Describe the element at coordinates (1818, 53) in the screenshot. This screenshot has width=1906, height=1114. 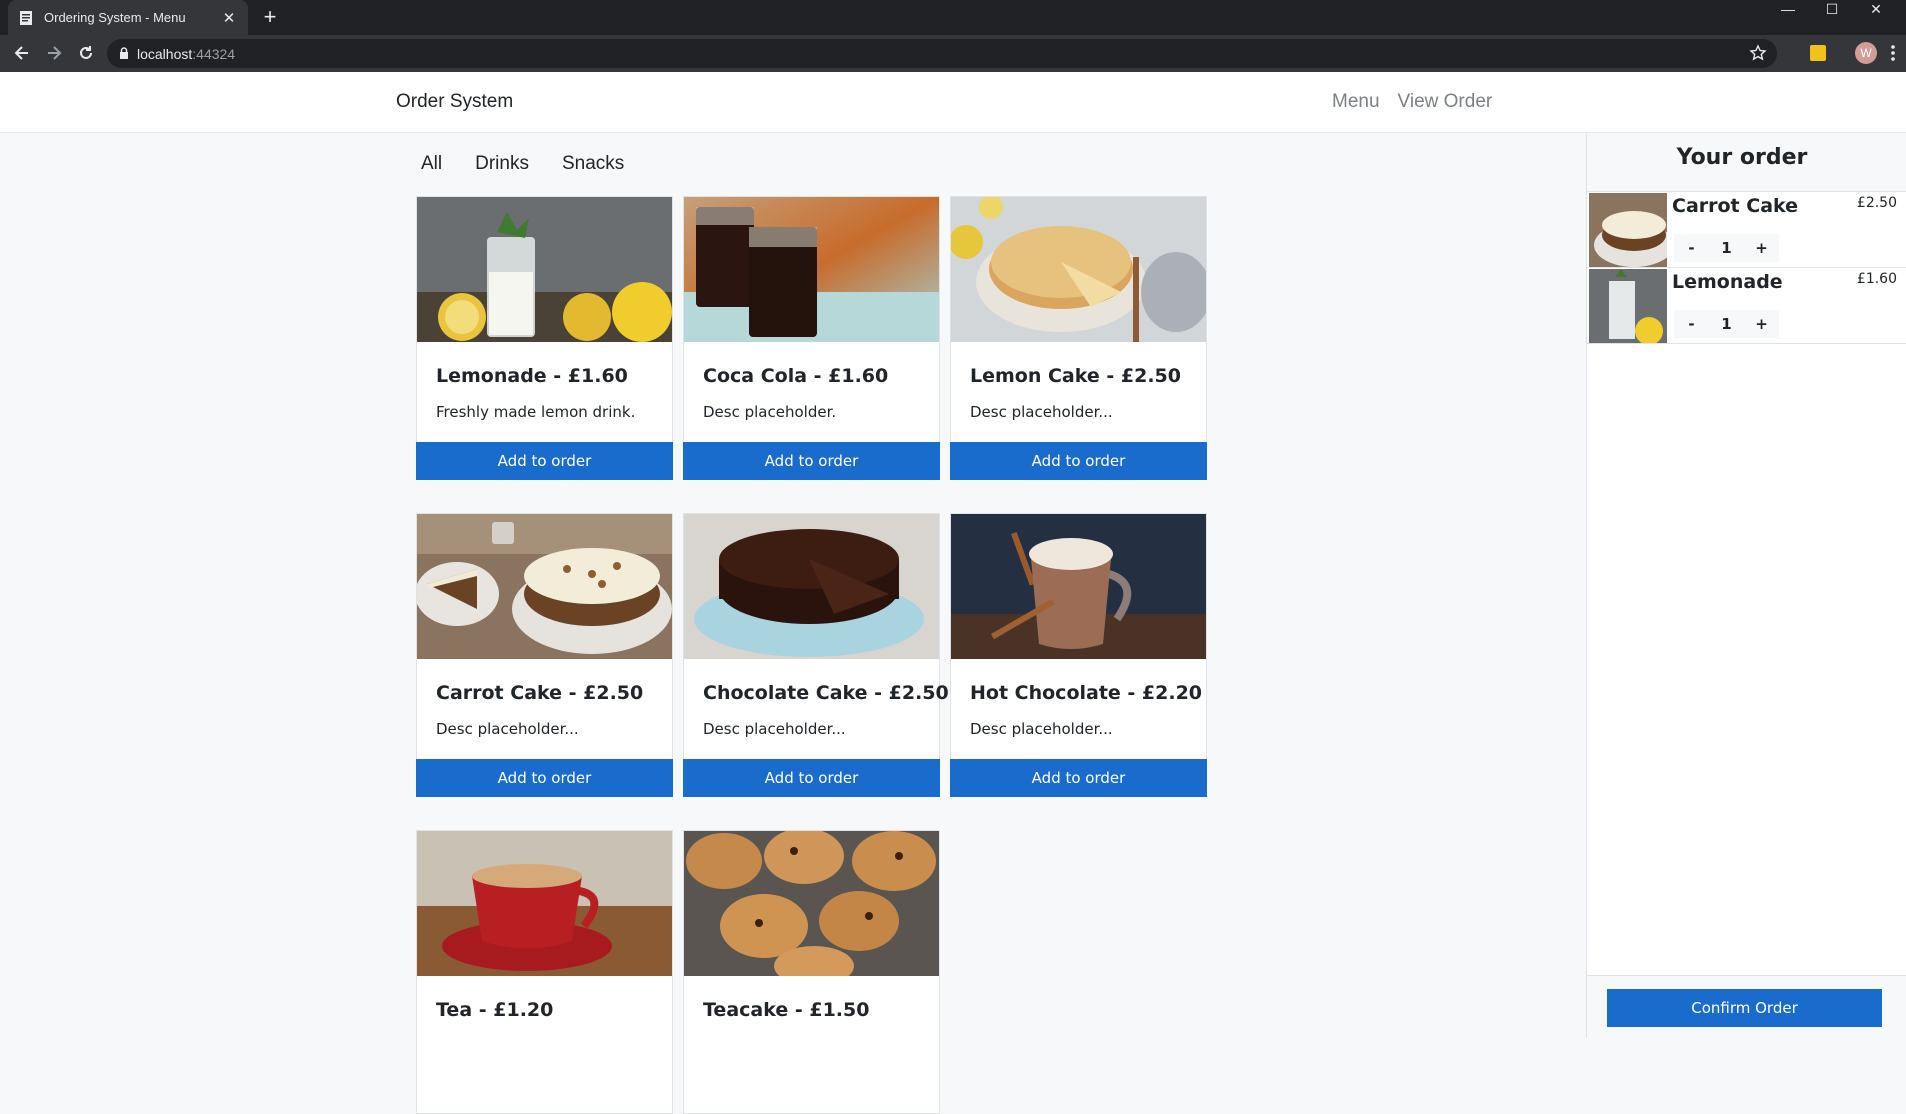
I see `extension-icon` at that location.